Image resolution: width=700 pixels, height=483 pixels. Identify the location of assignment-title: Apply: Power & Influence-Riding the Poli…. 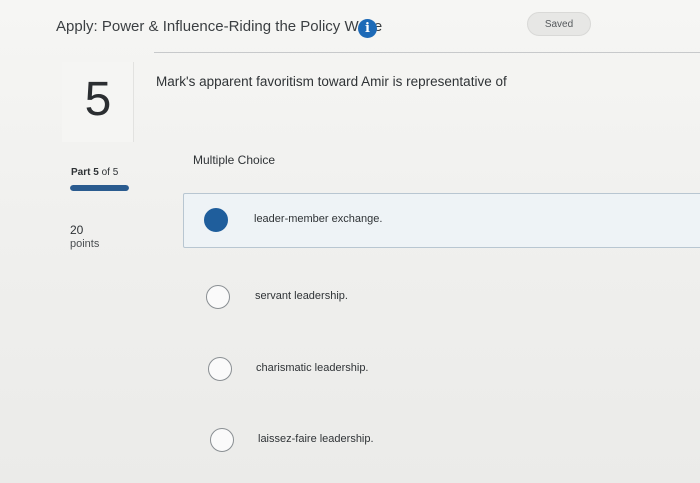
(219, 26).